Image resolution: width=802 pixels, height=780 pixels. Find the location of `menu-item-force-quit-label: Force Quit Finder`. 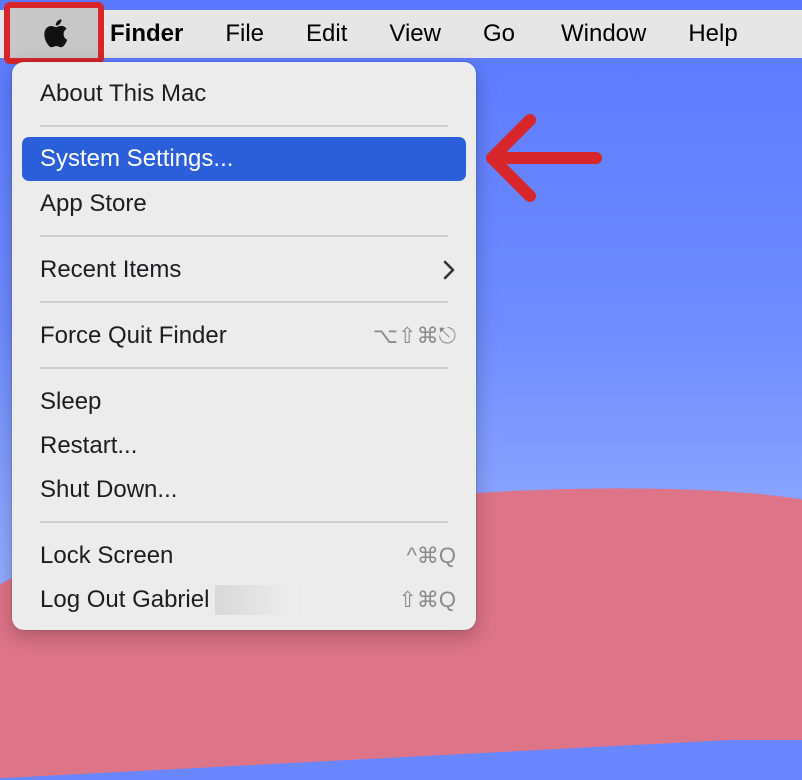

menu-item-force-quit-label: Force Quit Finder is located at coordinates (133, 335).